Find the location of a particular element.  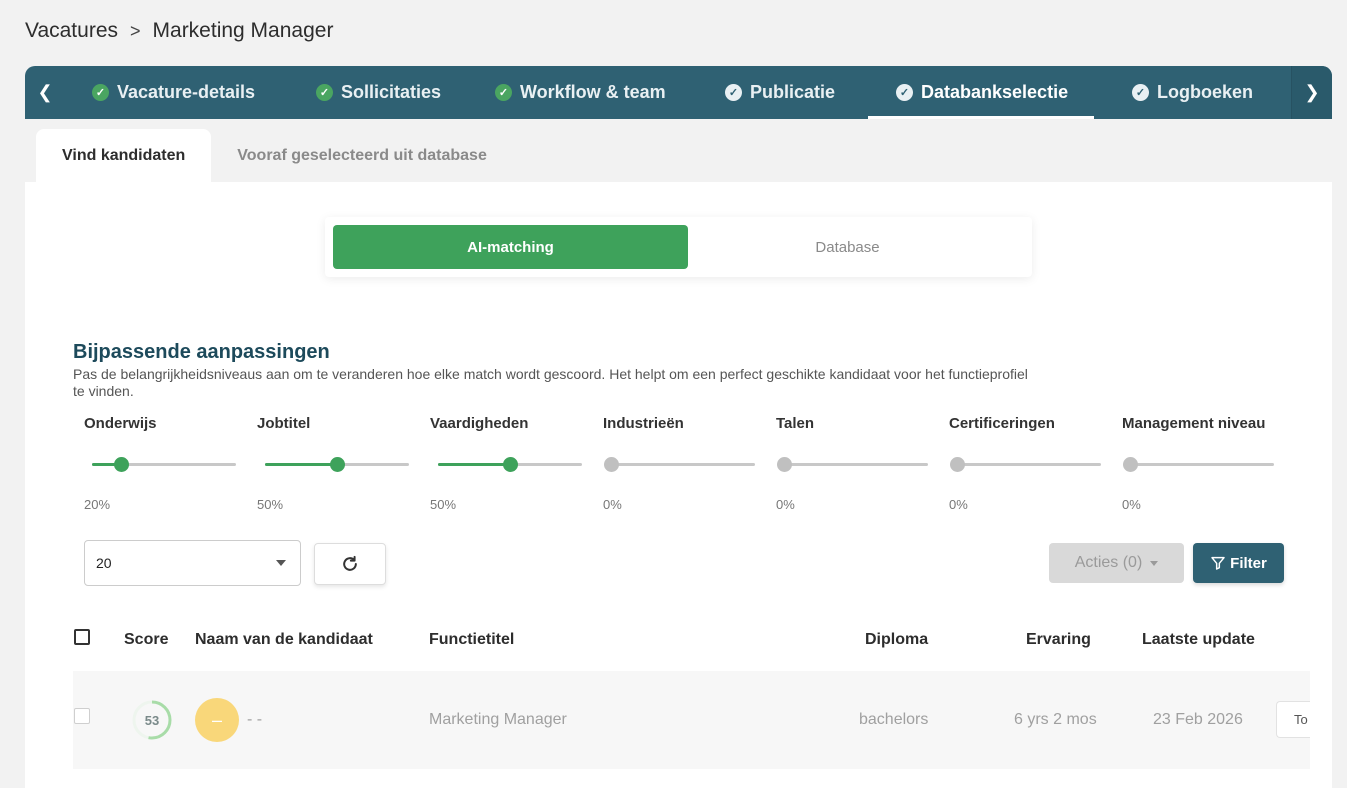

mode-toggle: AI-matching Database is located at coordinates (678, 247).